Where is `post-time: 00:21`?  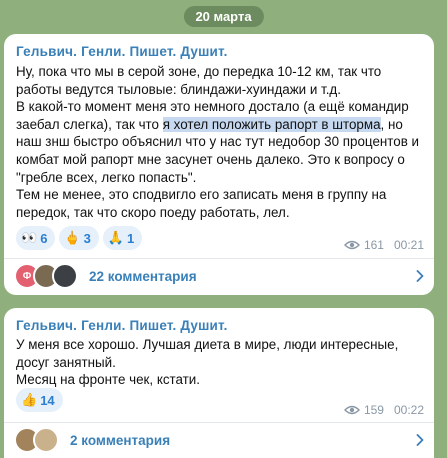 post-time: 00:21 is located at coordinates (408, 245).